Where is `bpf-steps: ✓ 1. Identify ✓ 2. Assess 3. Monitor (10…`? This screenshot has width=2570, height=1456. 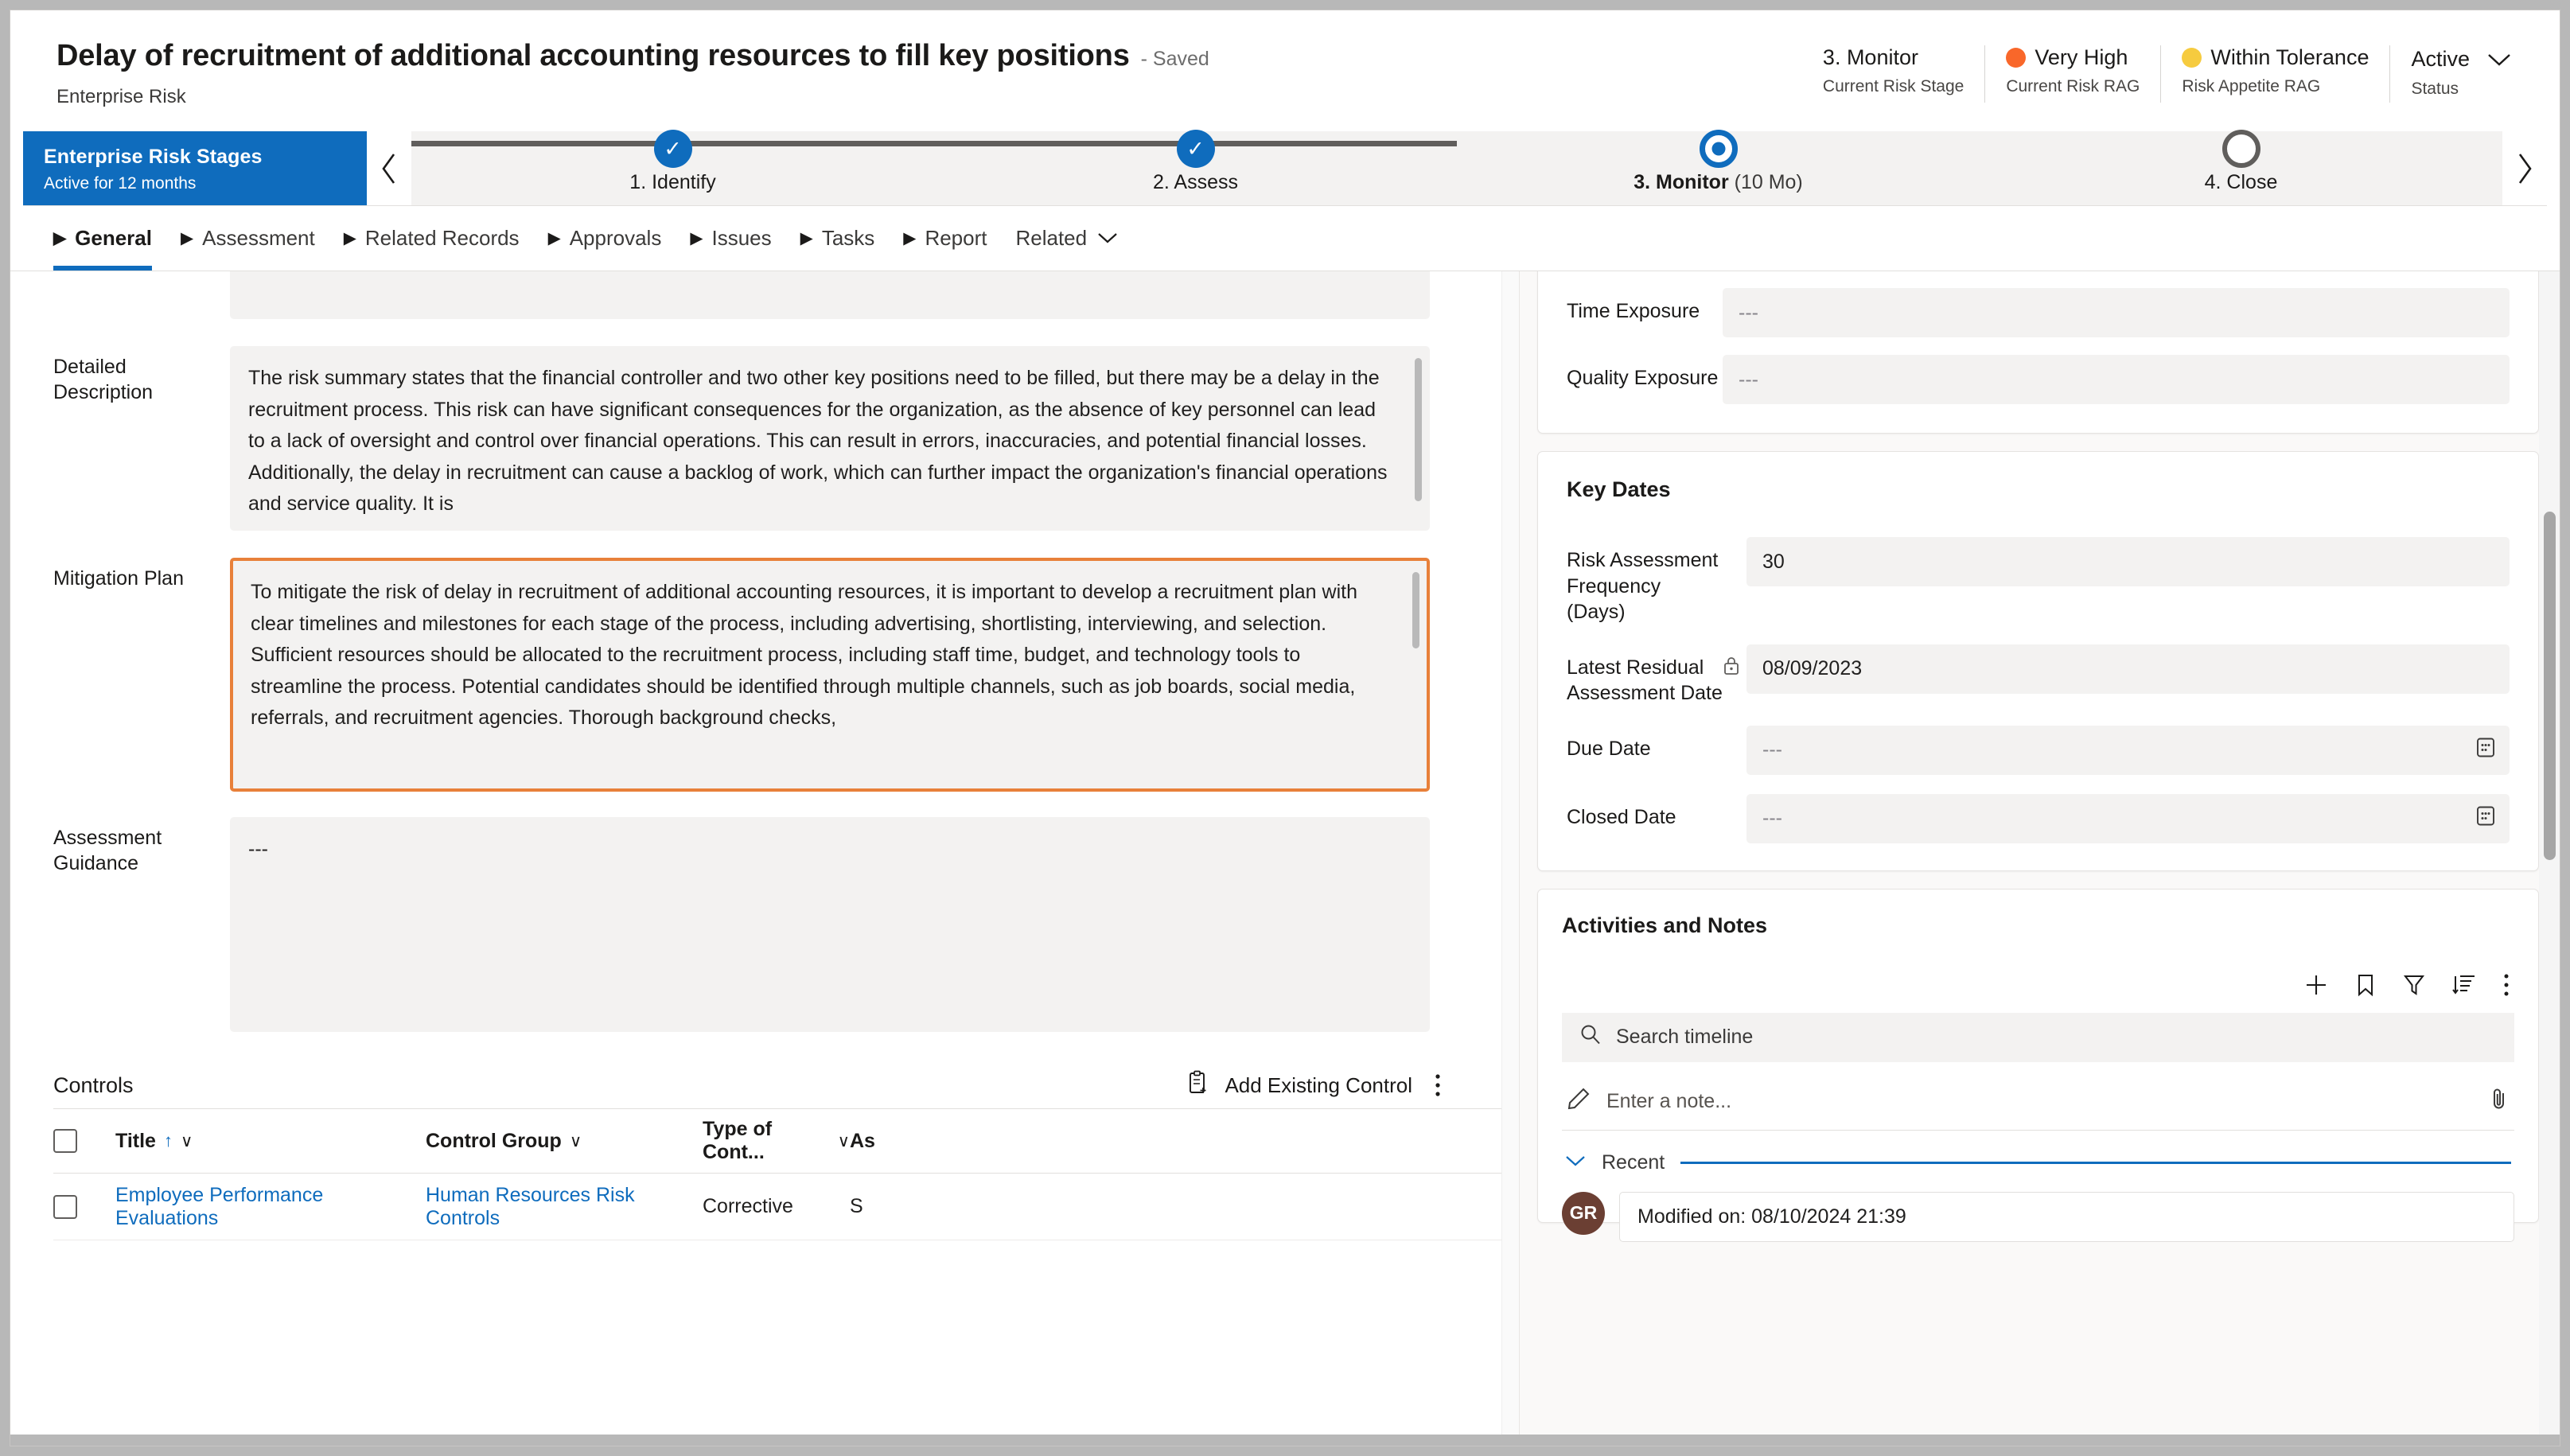 bpf-steps: ✓ 1. Identify ✓ 2. Assess 3. Monitor (10… is located at coordinates (1456, 167).